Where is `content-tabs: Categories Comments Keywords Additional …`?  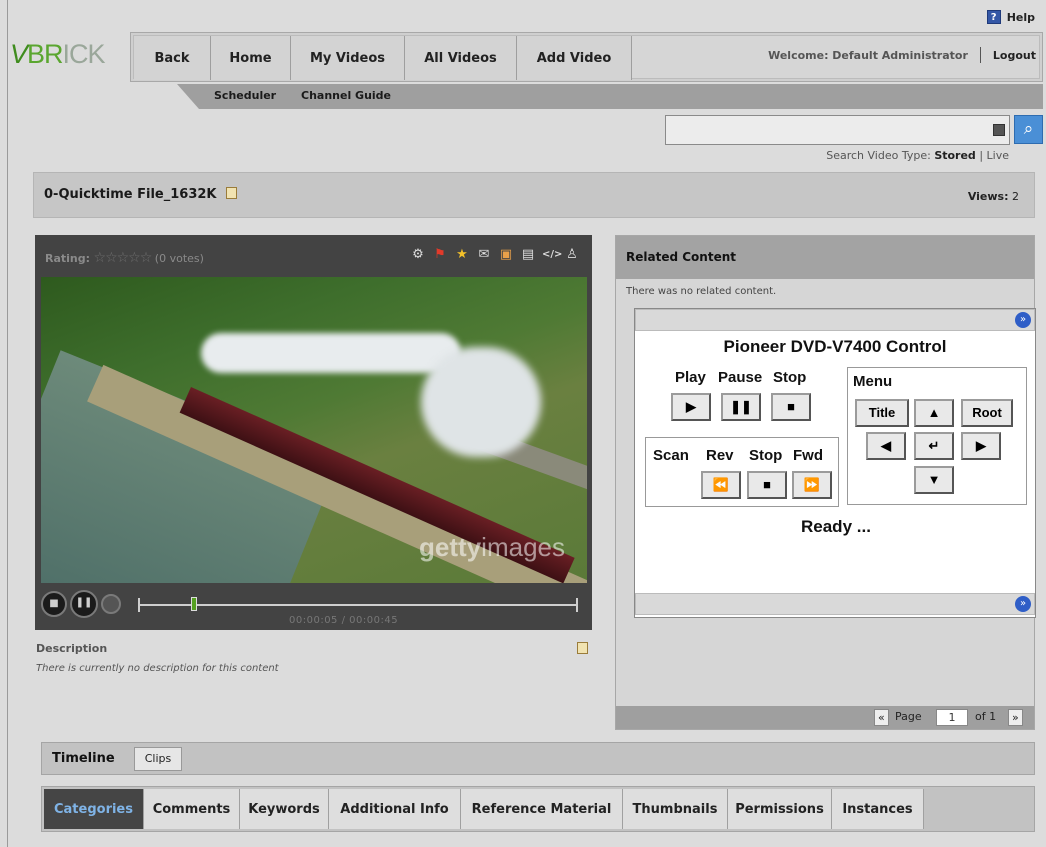 content-tabs: Categories Comments Keywords Additional … is located at coordinates (538, 809).